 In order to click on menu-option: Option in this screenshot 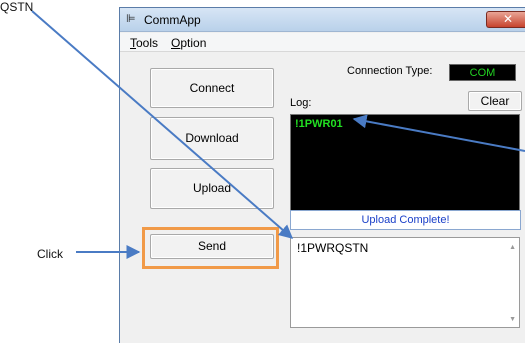, I will do `click(188, 43)`.